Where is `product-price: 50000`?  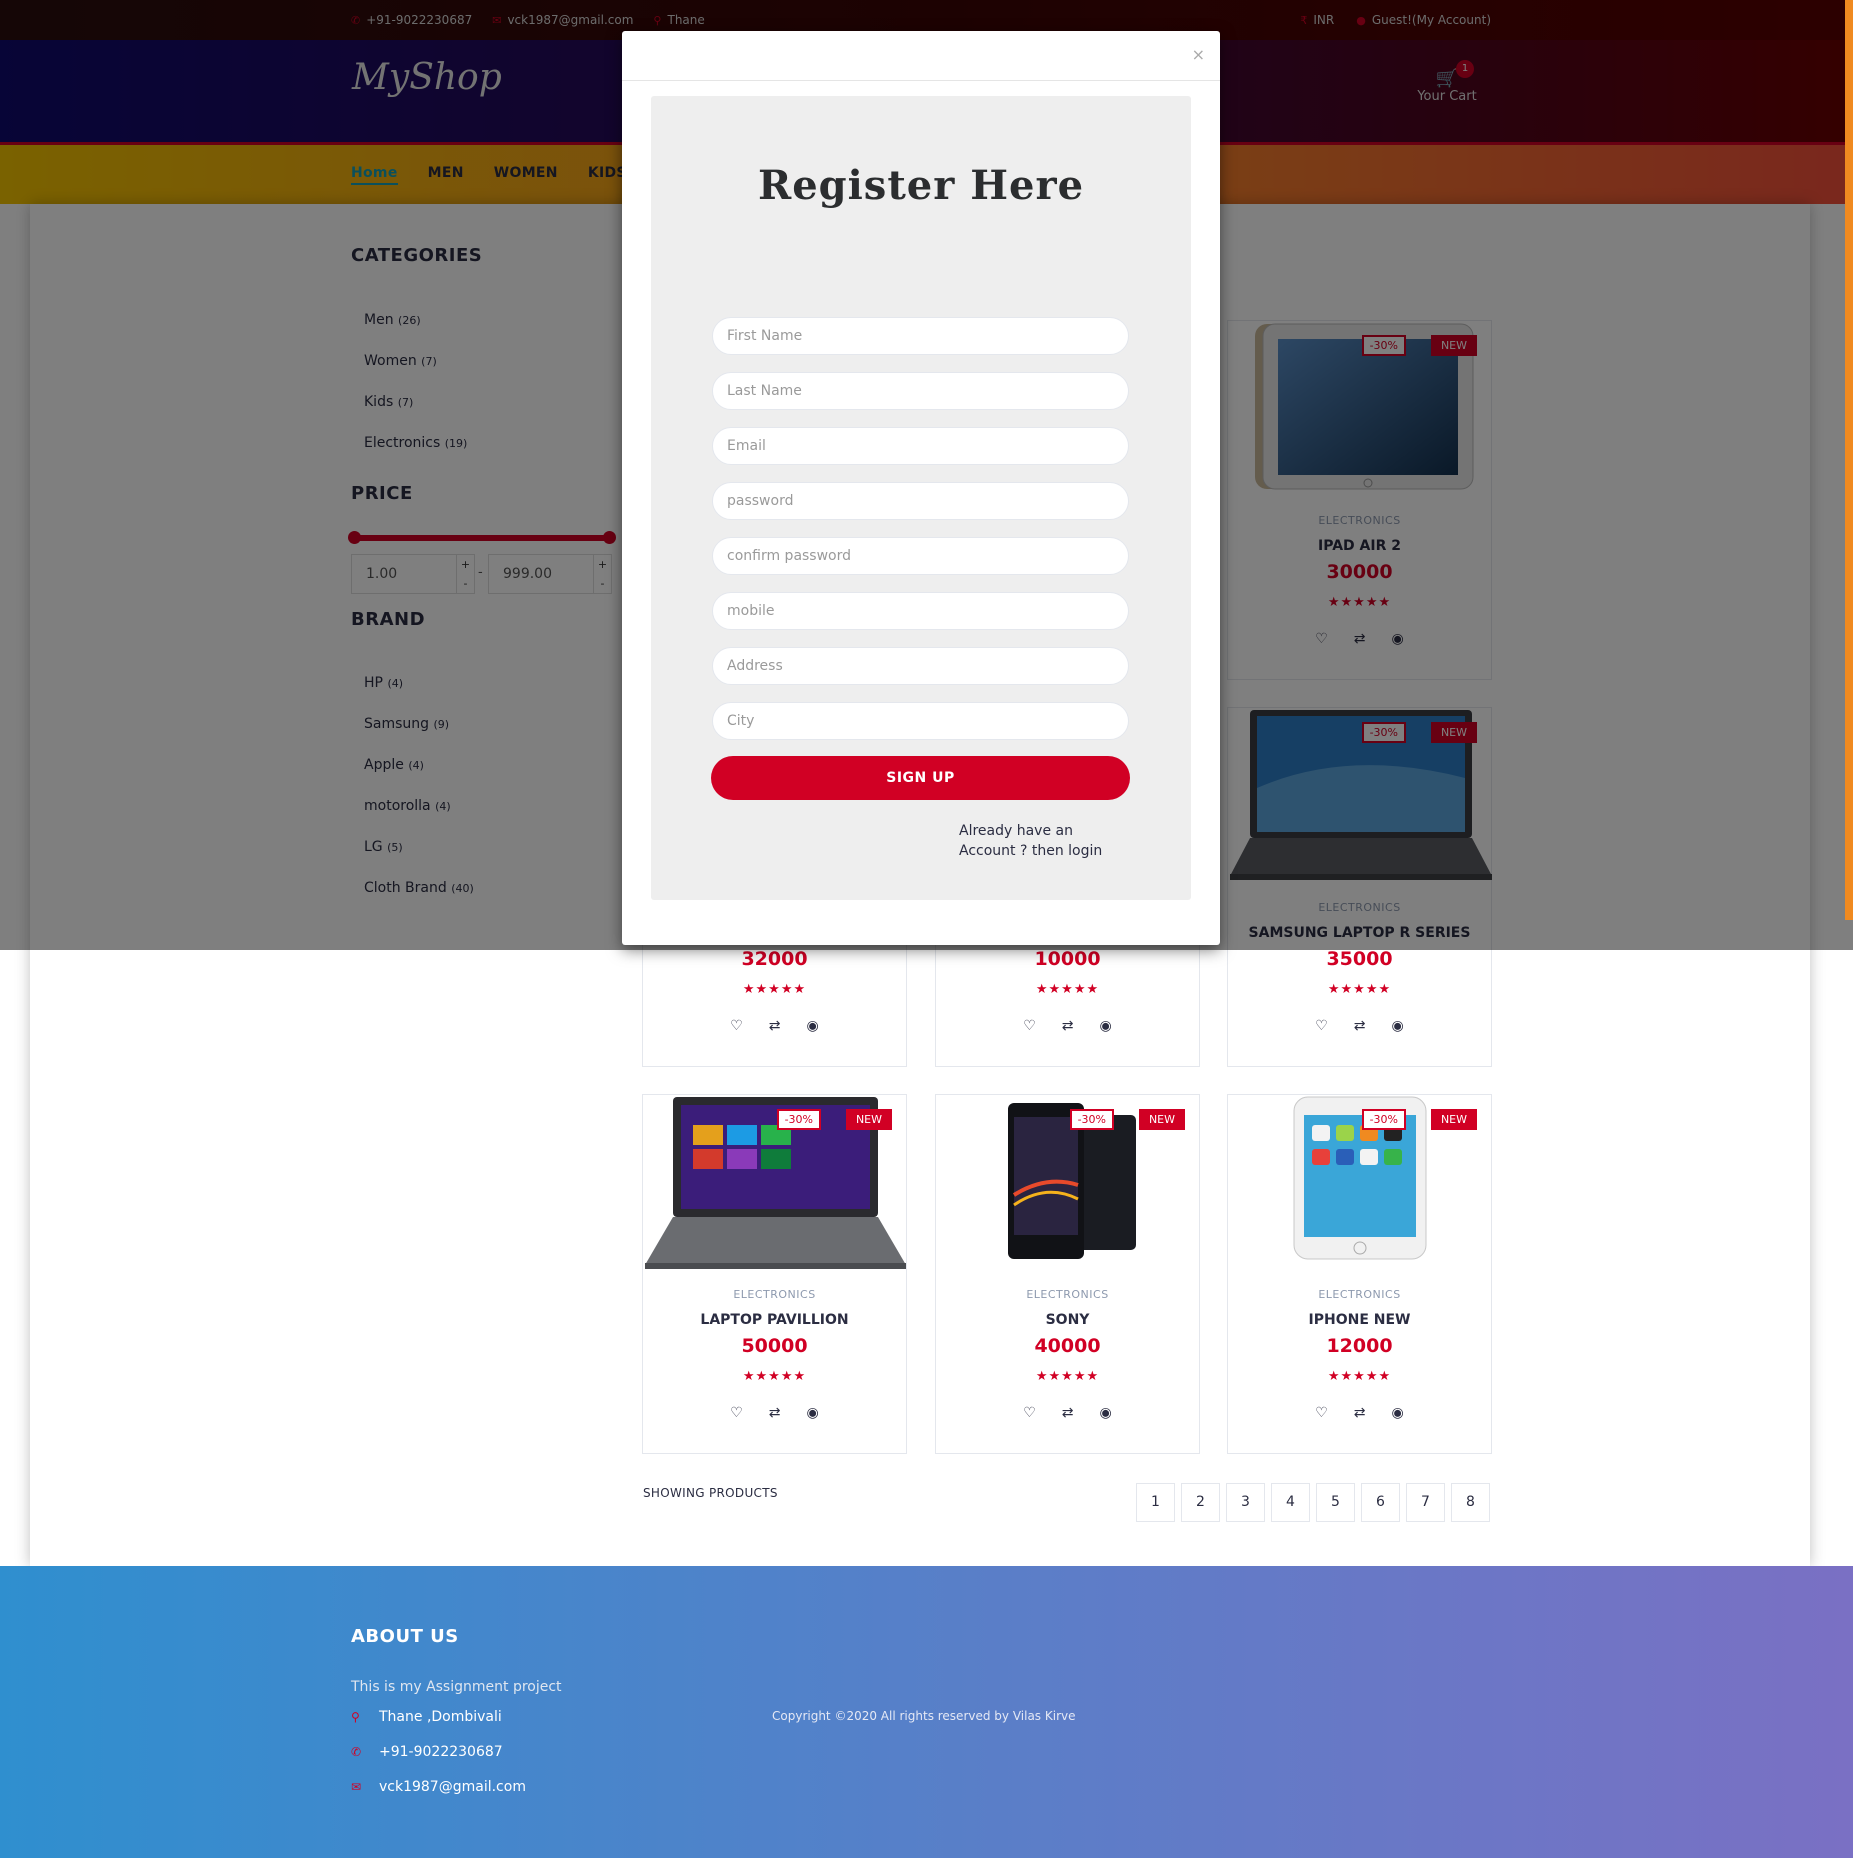 product-price: 50000 is located at coordinates (774, 1346).